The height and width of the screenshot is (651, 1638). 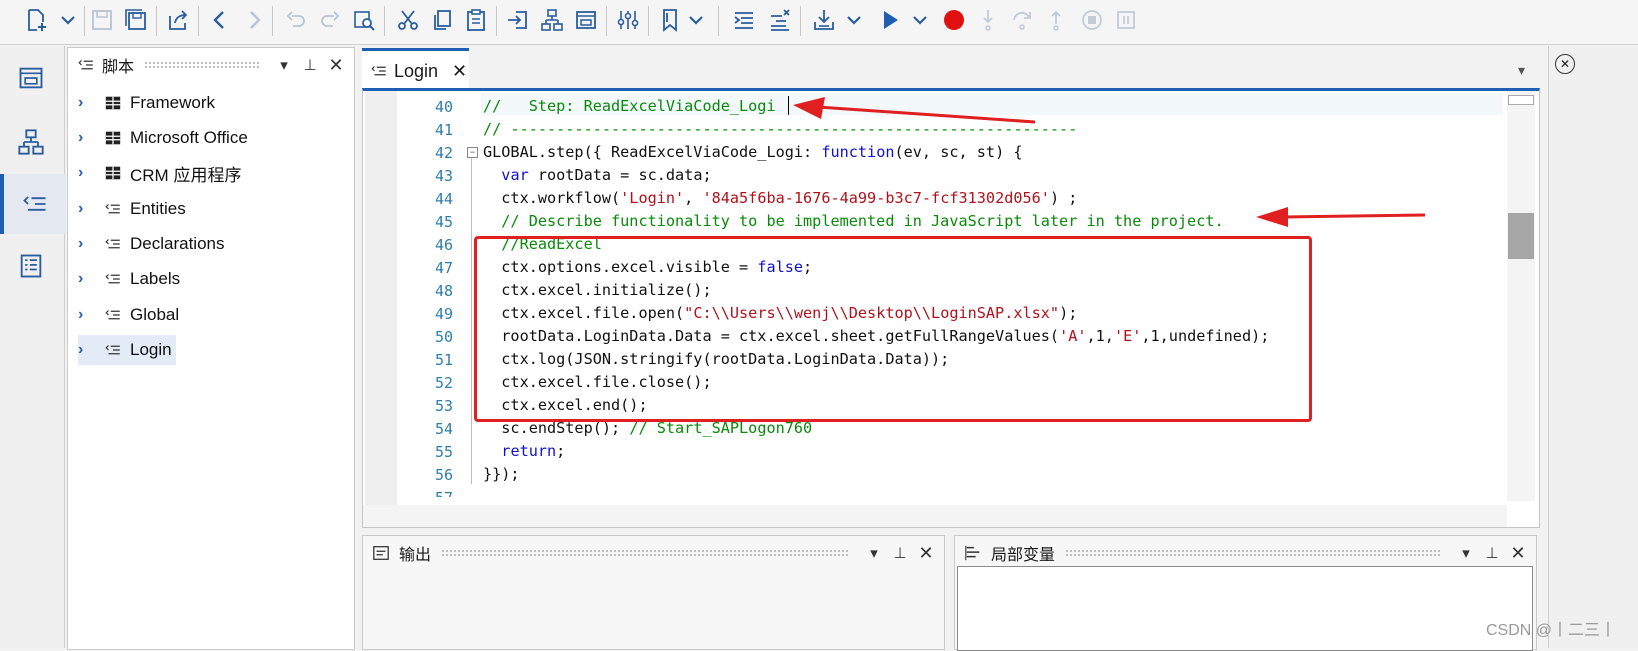 What do you see at coordinates (1521, 100) in the screenshot?
I see `scrollbar-overview-marker` at bounding box center [1521, 100].